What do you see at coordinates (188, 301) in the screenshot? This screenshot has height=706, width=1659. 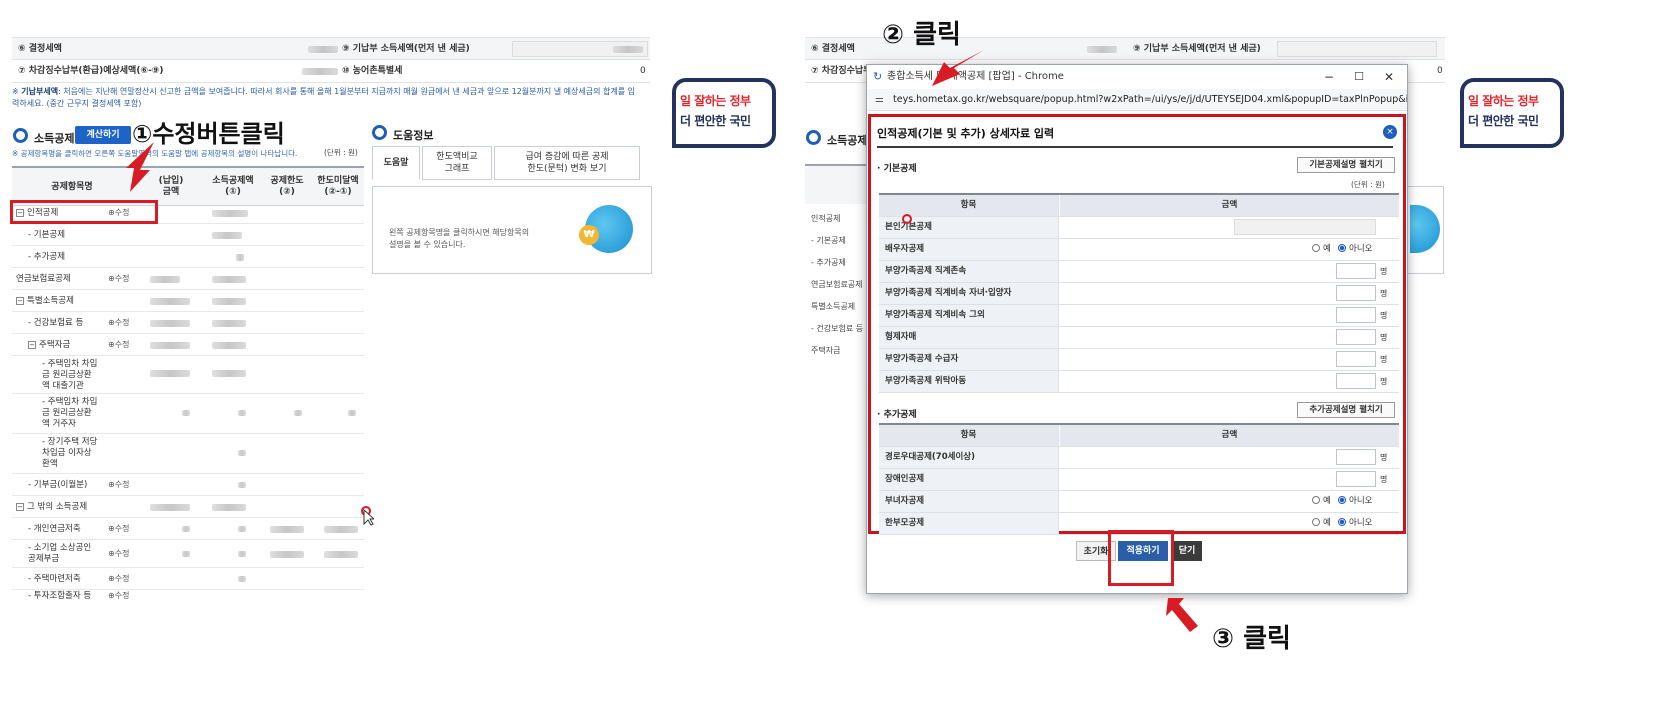 I see `row-special: − 특별소득공제` at bounding box center [188, 301].